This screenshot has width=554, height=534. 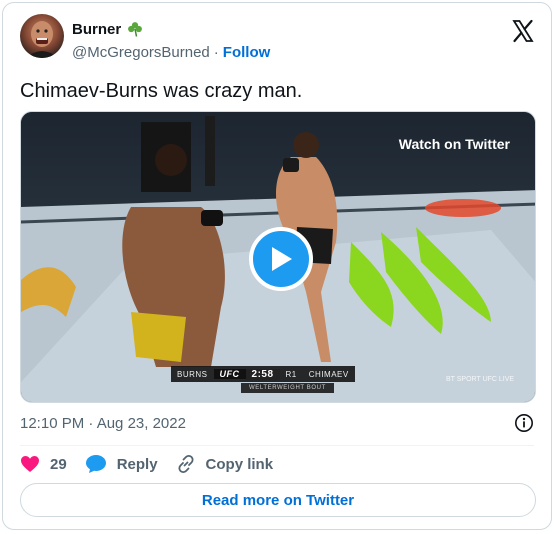 I want to click on follow-button: Follow, so click(x=247, y=52).